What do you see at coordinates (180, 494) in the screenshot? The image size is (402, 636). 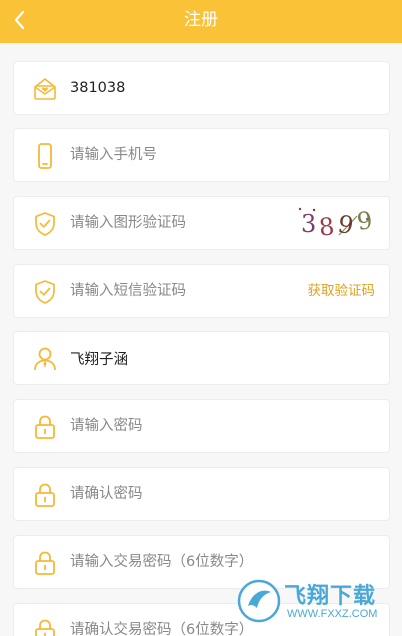 I see `password-confirm-input` at bounding box center [180, 494].